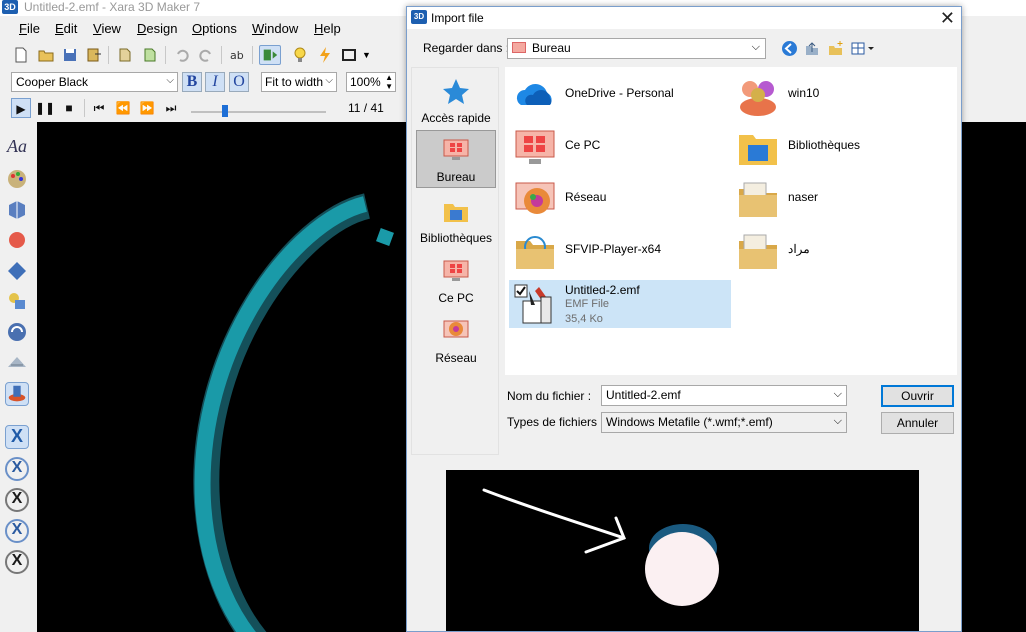 The image size is (1026, 632). I want to click on view-menu-icon, so click(863, 48).